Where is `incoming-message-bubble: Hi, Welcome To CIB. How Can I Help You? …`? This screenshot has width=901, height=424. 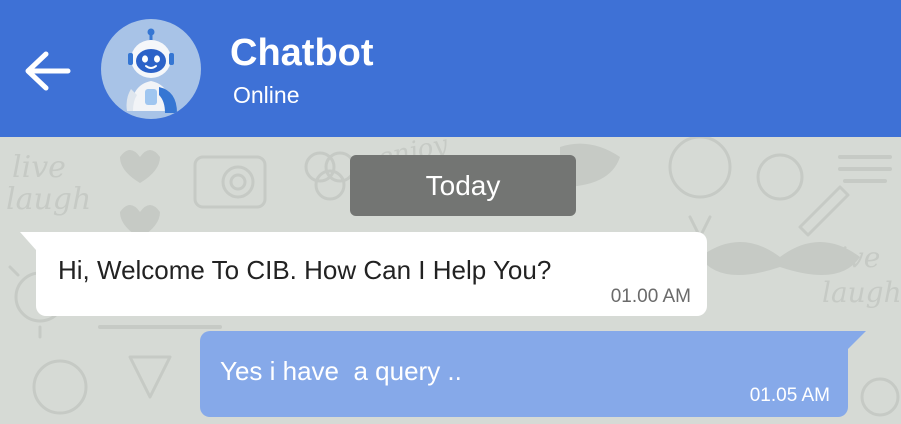 incoming-message-bubble: Hi, Welcome To CIB. How Can I Help You? … is located at coordinates (371, 274).